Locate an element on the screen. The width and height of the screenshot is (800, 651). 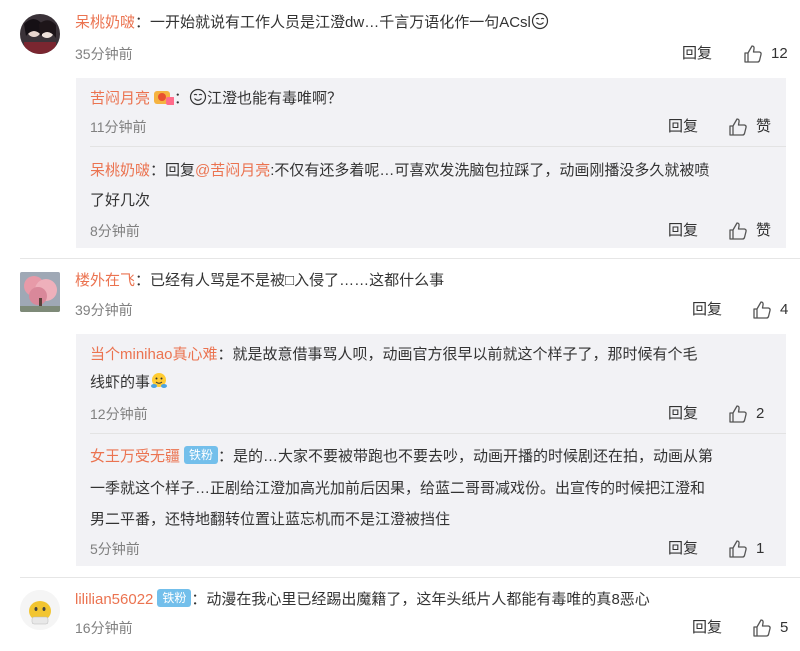
comment-text: 楼外在飞：已经有人骂是不是被□入侵了……这都什么事 is located at coordinates (259, 281).